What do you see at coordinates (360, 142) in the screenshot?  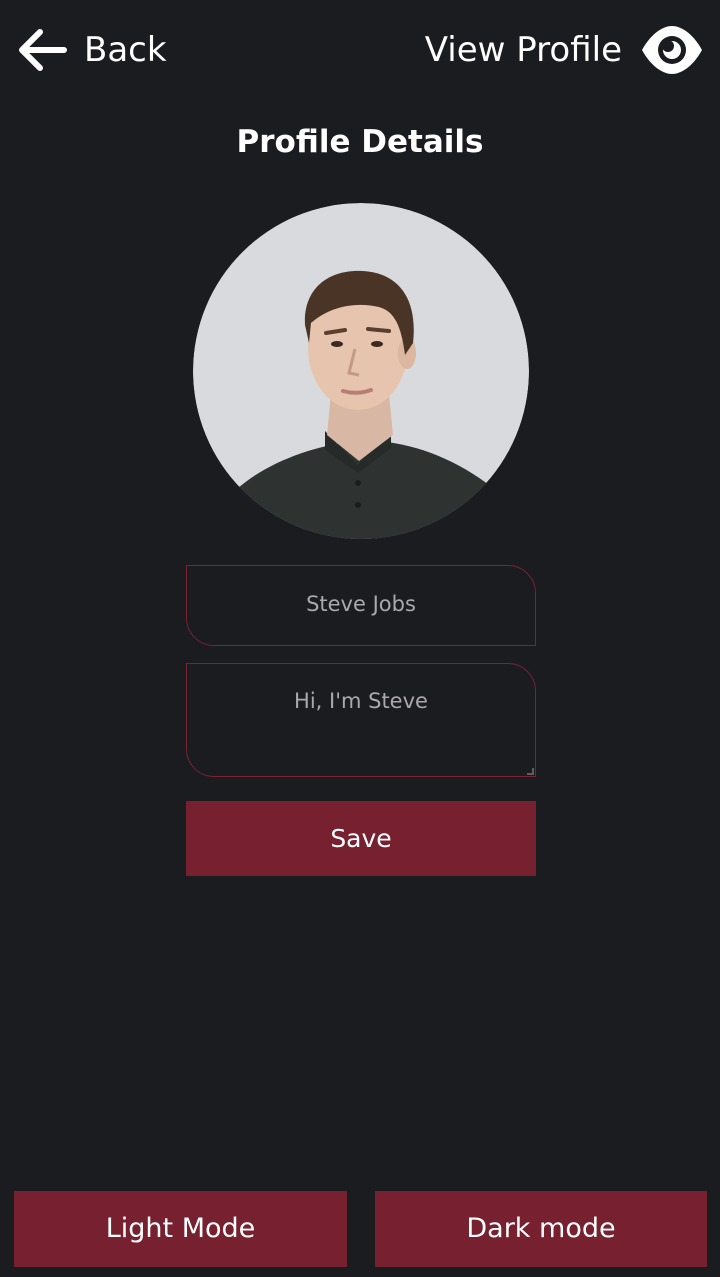 I see `page-title: Profile Details` at bounding box center [360, 142].